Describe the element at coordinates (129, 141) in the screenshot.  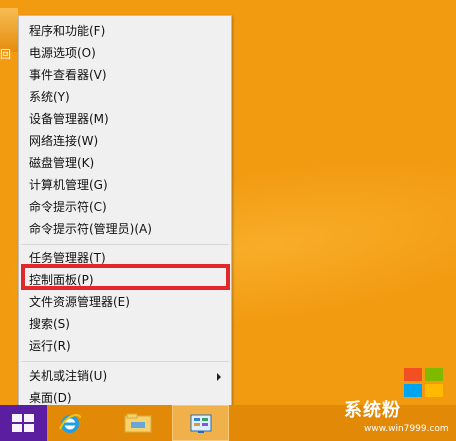
I see `menu-item-network-connections: 网络连接(W)` at that location.